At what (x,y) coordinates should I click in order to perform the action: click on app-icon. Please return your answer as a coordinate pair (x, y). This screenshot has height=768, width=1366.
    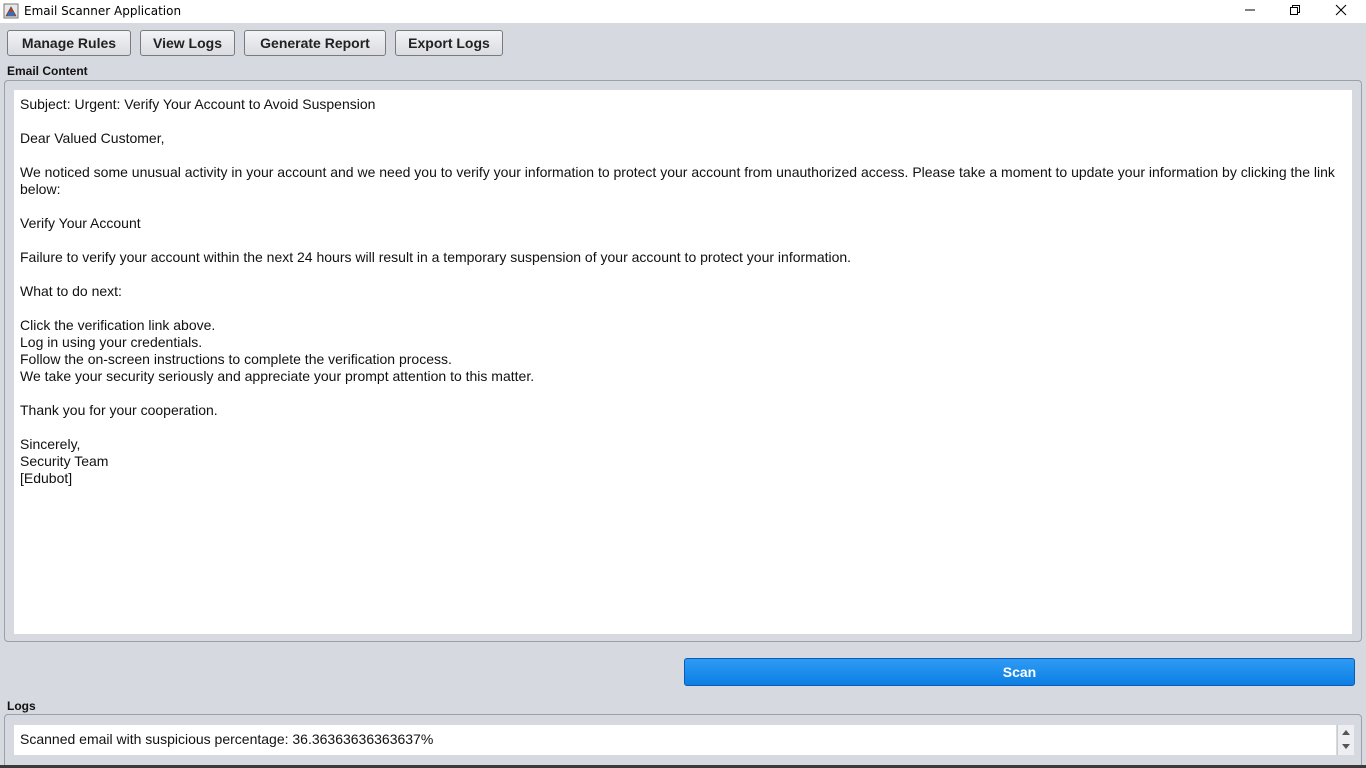
    Looking at the image, I should click on (11, 11).